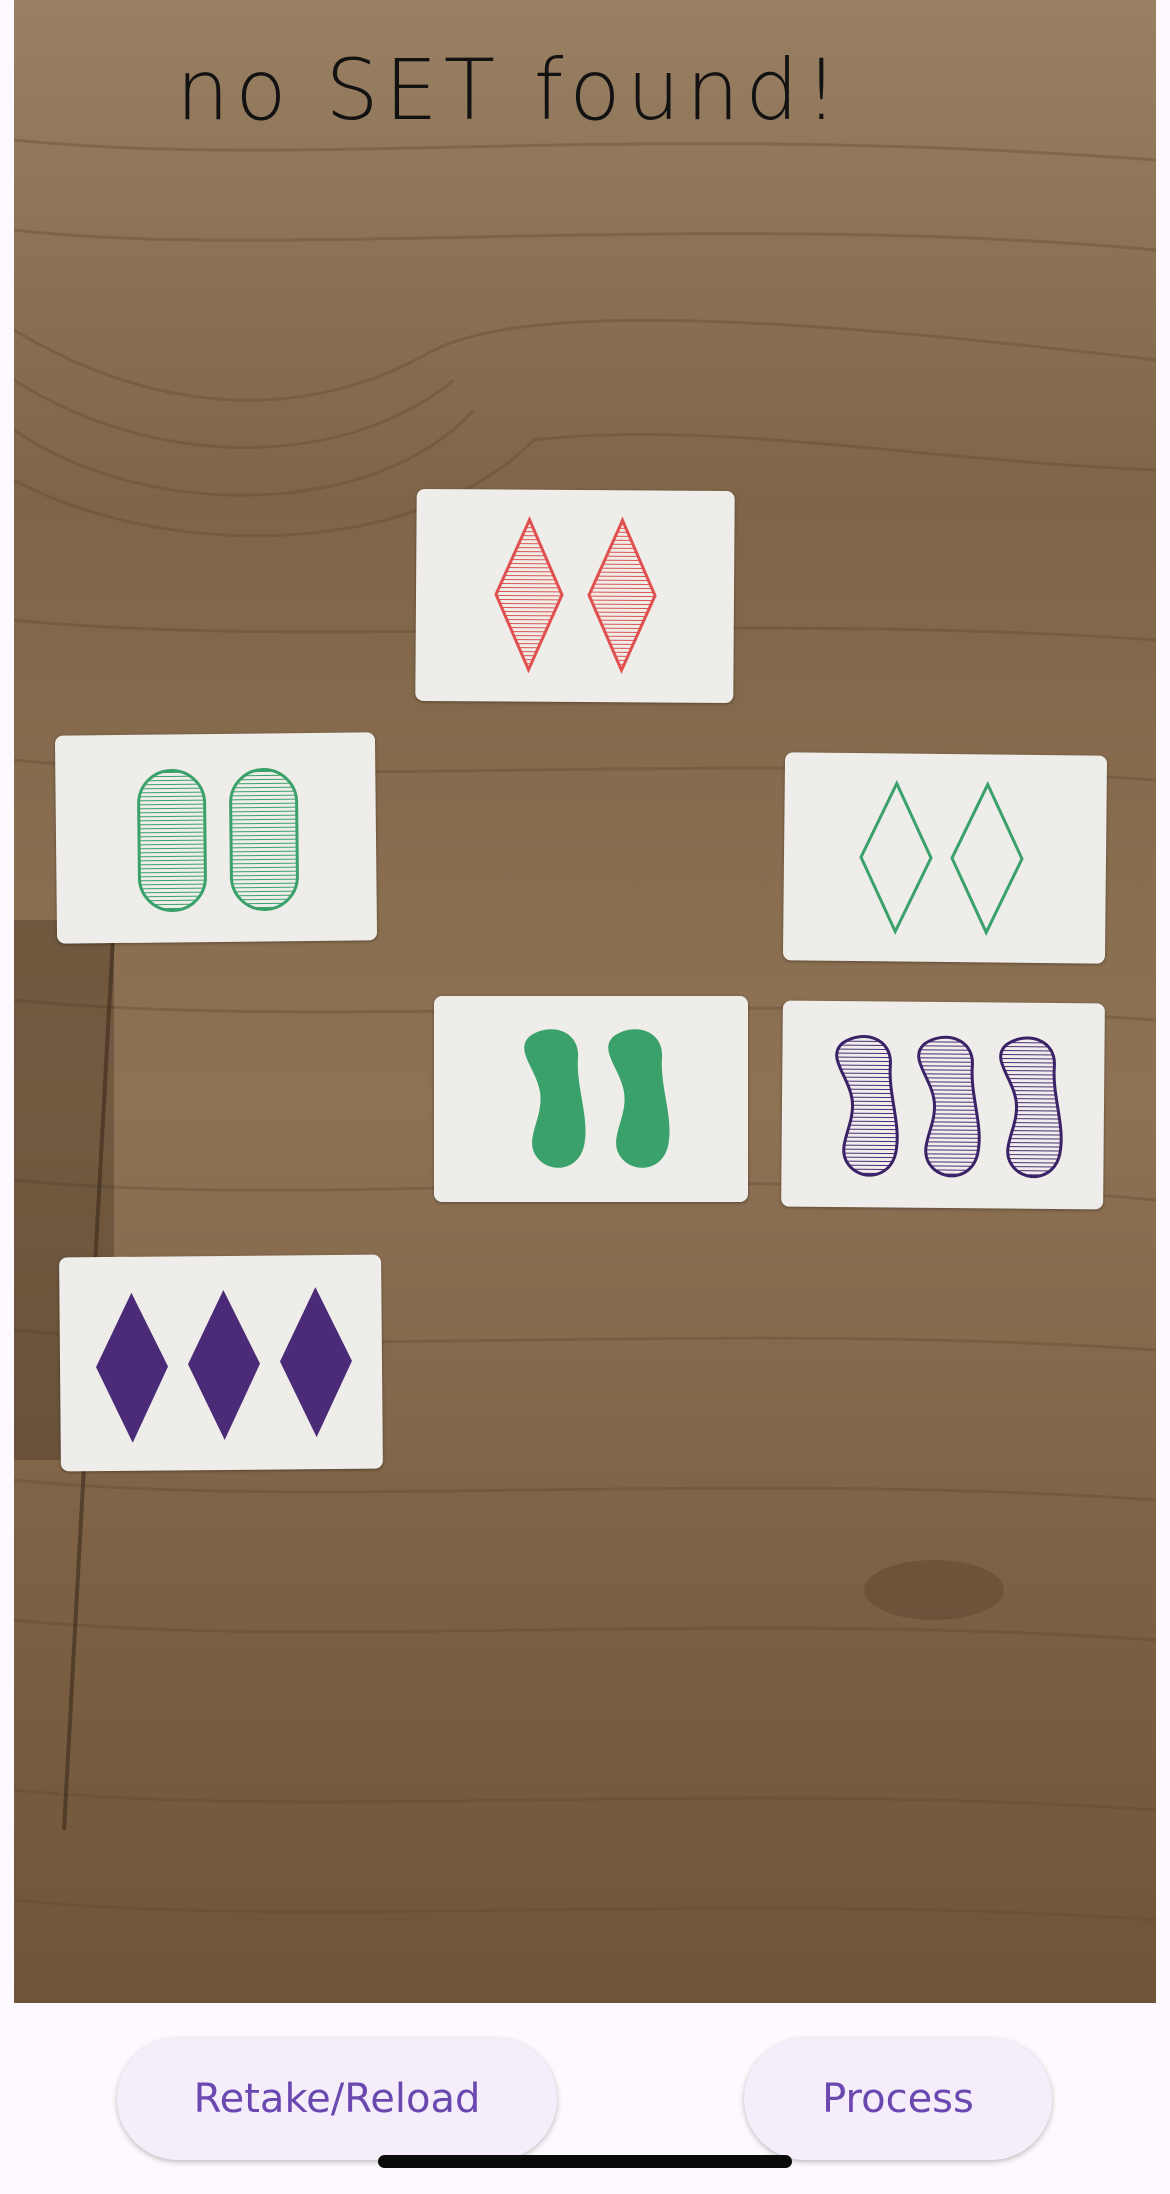 This screenshot has width=1170, height=2194. I want to click on home-indicator, so click(585, 2161).